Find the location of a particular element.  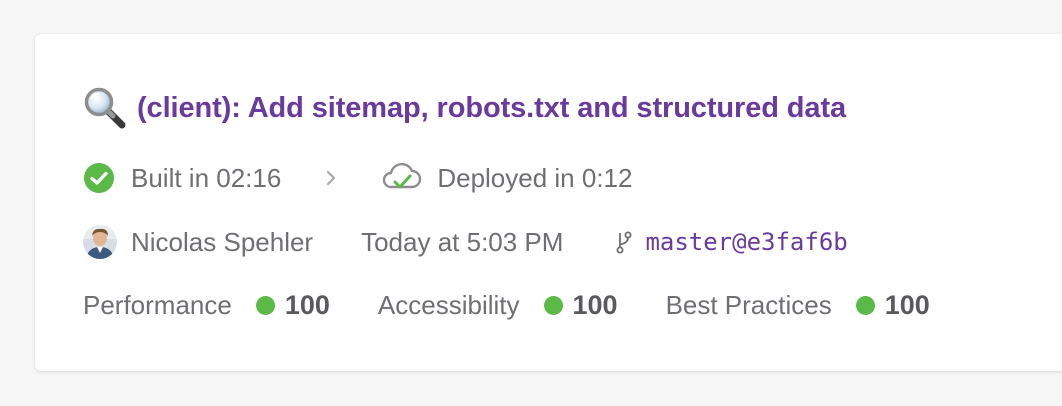

git-branch-icon is located at coordinates (624, 242).